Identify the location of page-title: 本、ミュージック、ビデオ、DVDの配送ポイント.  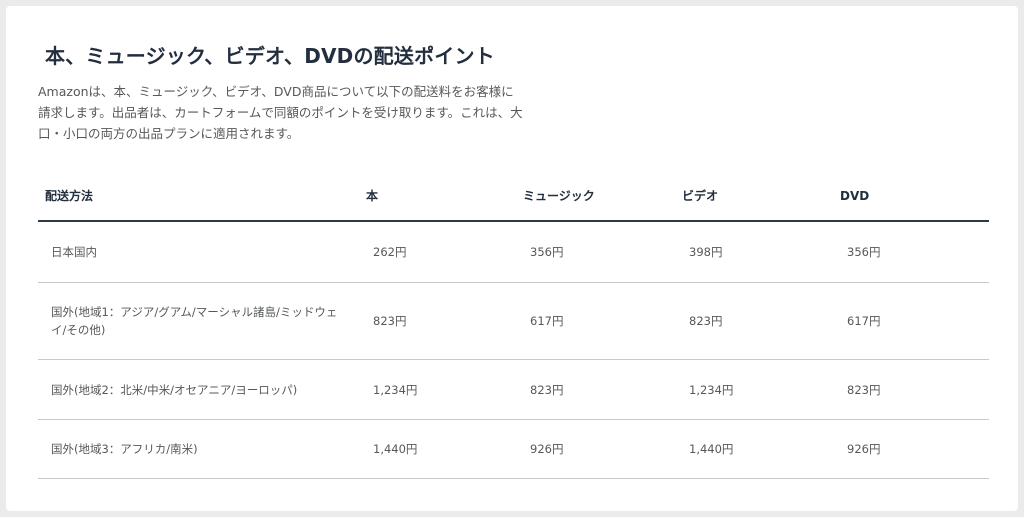
(270, 56).